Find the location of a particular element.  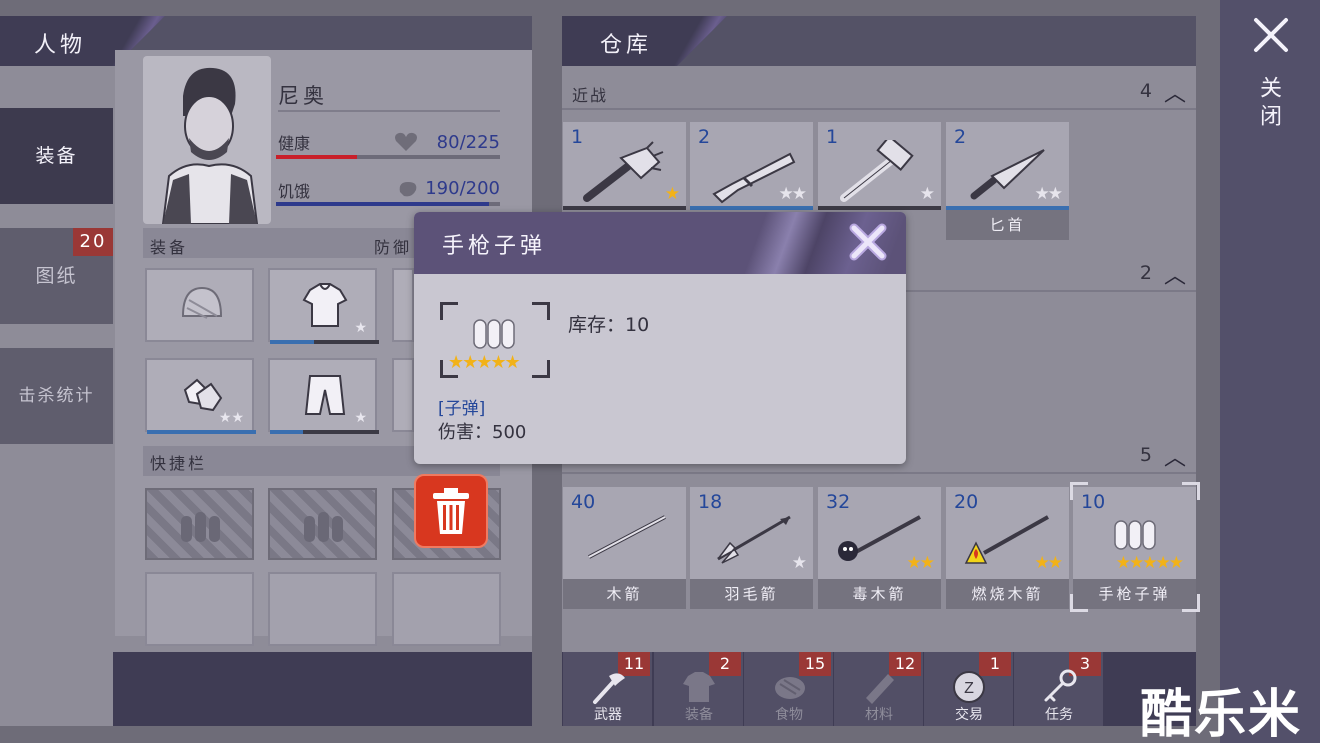

category-melee-count: 4 is located at coordinates (1145, 91).